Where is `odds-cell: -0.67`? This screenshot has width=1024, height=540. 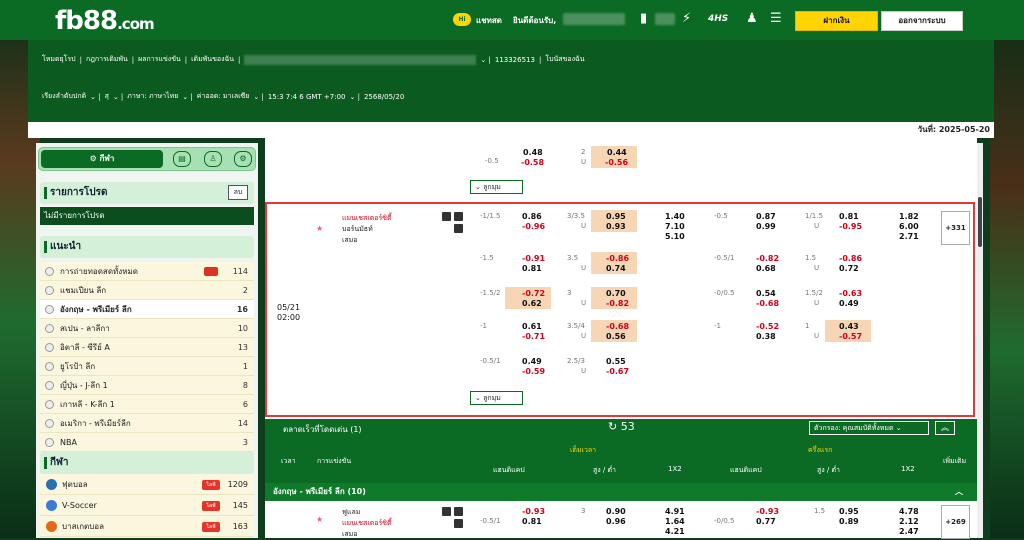 odds-cell: -0.67 is located at coordinates (617, 371).